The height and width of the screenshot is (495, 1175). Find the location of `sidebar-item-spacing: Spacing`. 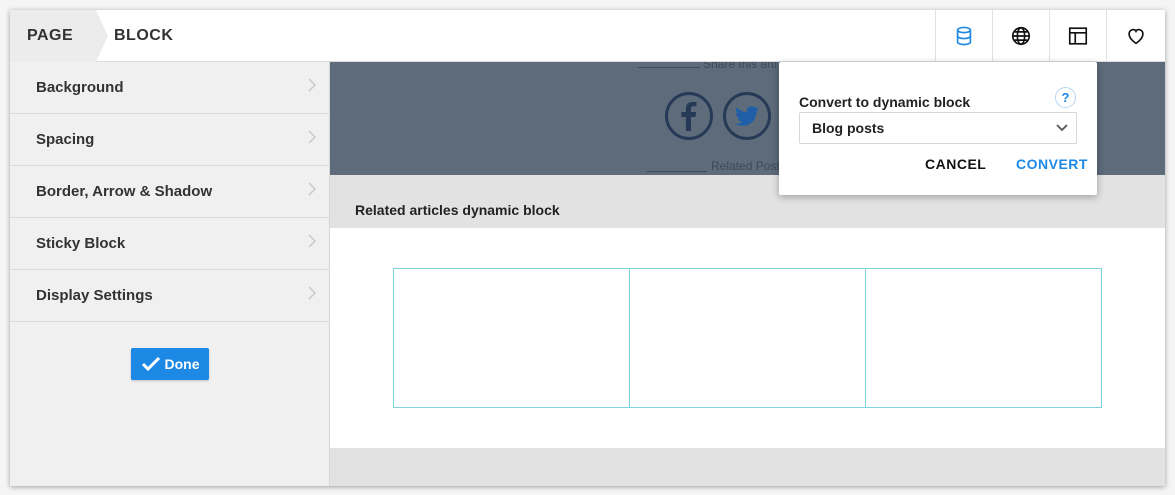

sidebar-item-spacing: Spacing is located at coordinates (169, 140).